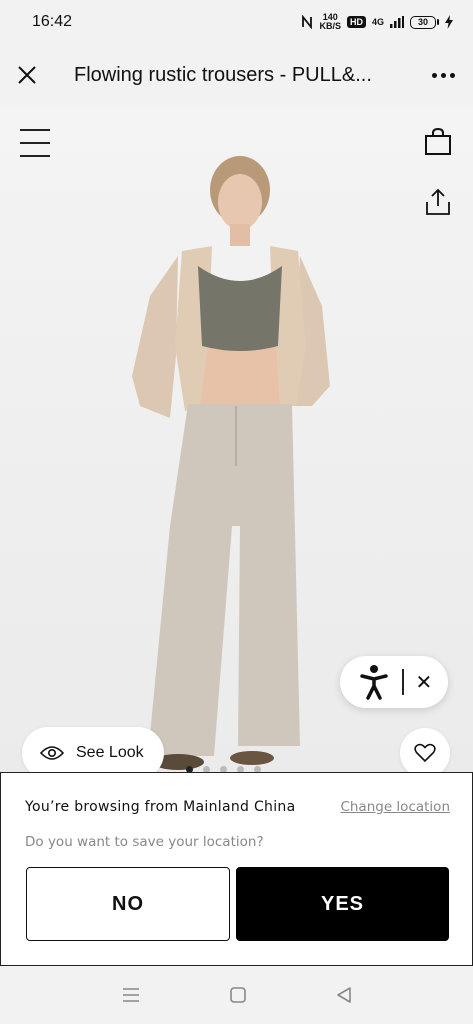  Describe the element at coordinates (52, 753) in the screenshot. I see `eye-icon` at that location.